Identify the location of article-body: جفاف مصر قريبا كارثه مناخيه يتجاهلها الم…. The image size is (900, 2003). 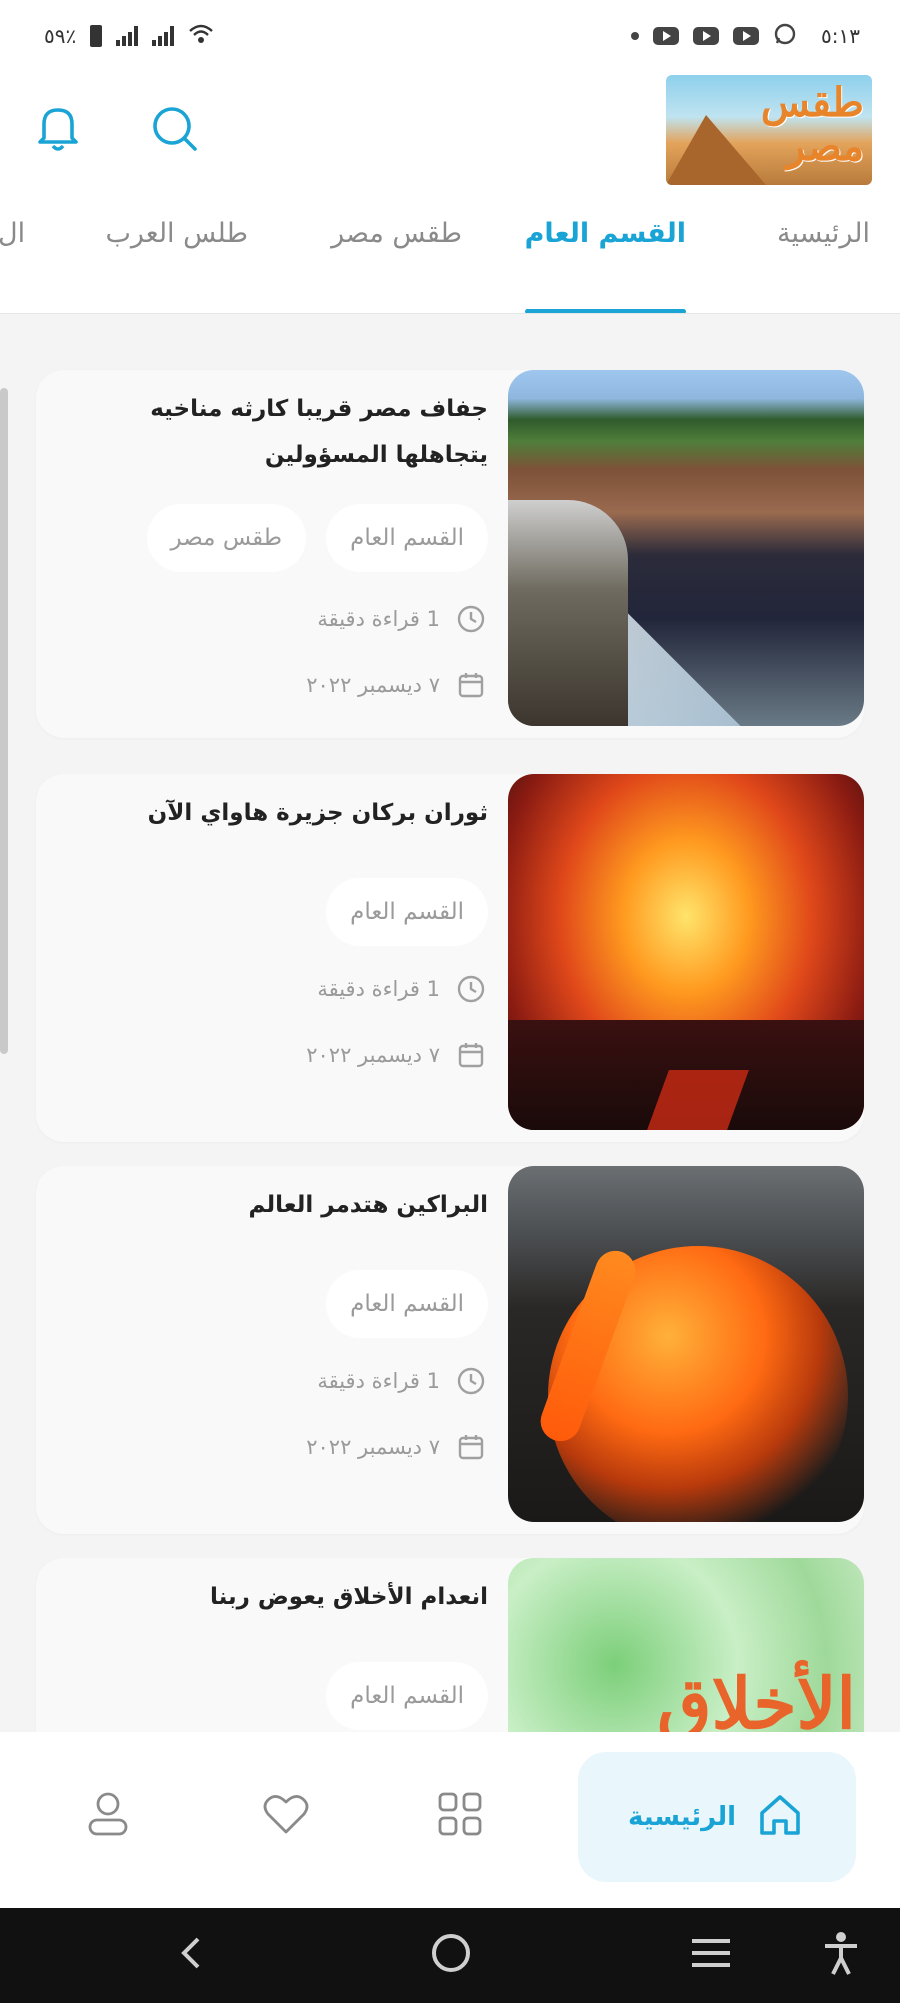
(268, 554).